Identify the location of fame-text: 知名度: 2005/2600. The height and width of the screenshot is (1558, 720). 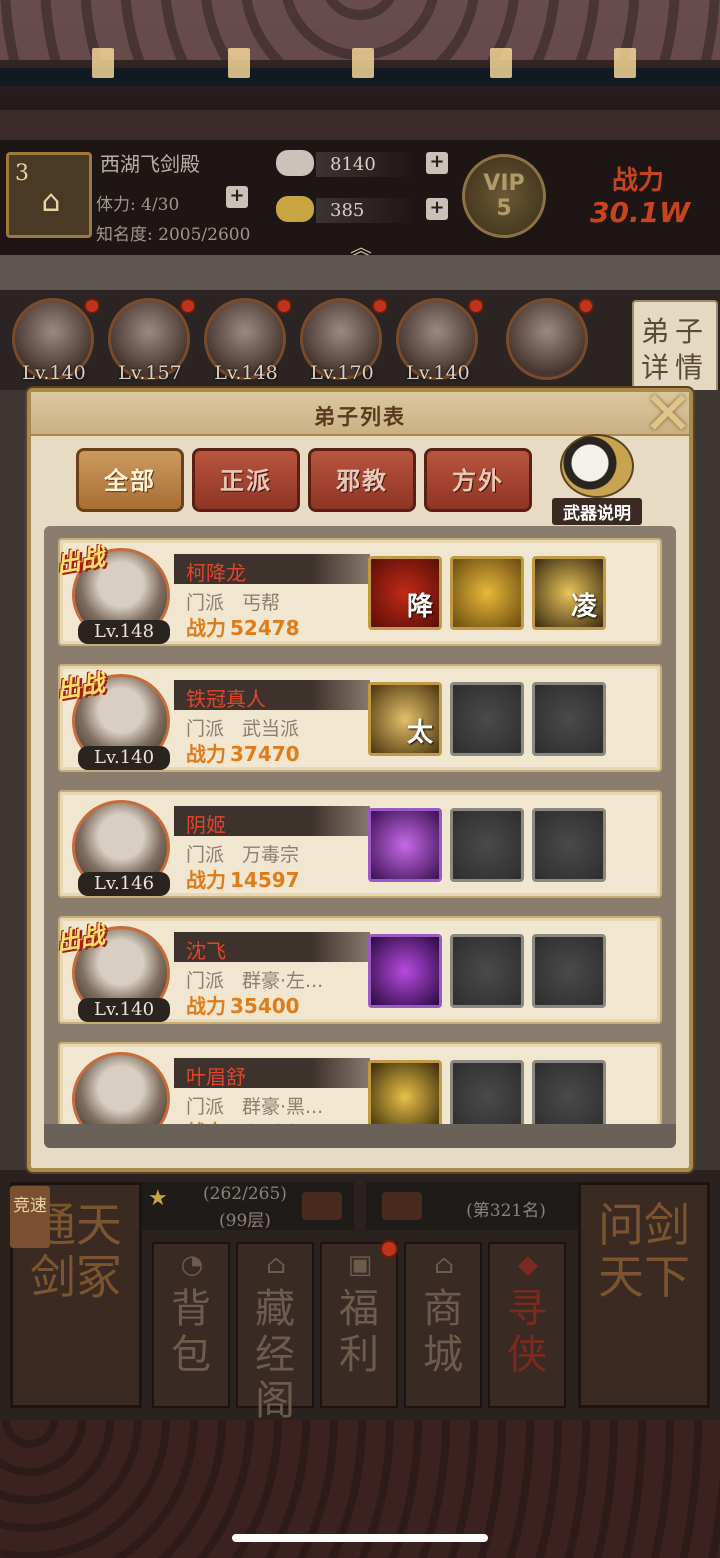
(173, 235).